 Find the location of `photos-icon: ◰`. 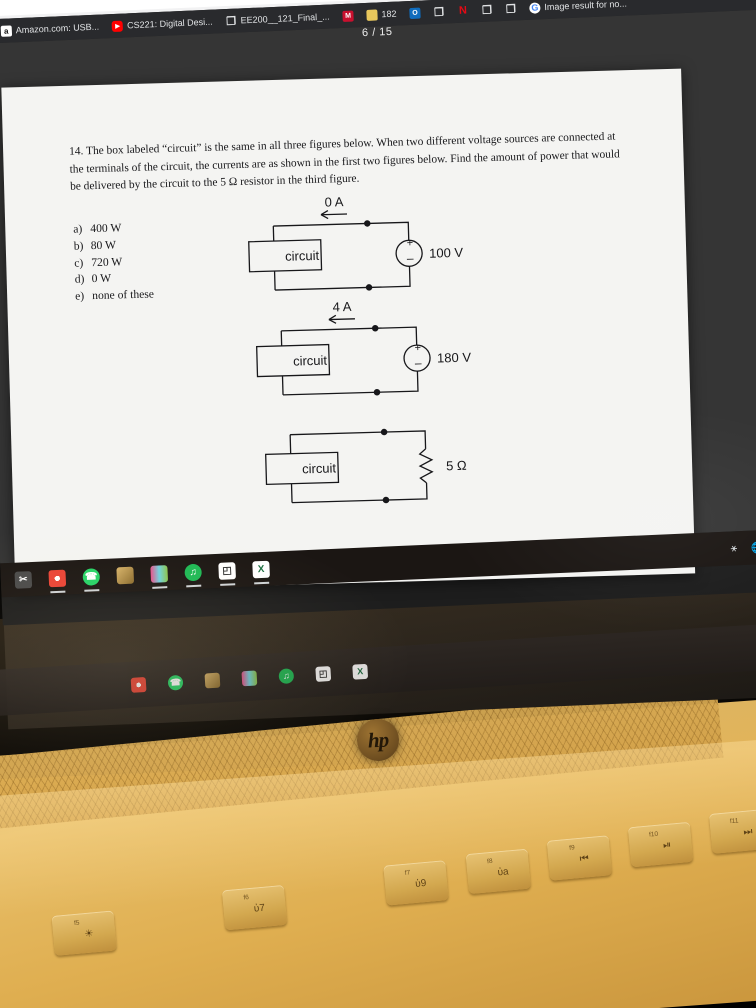

photos-icon: ◰ is located at coordinates (227, 570).